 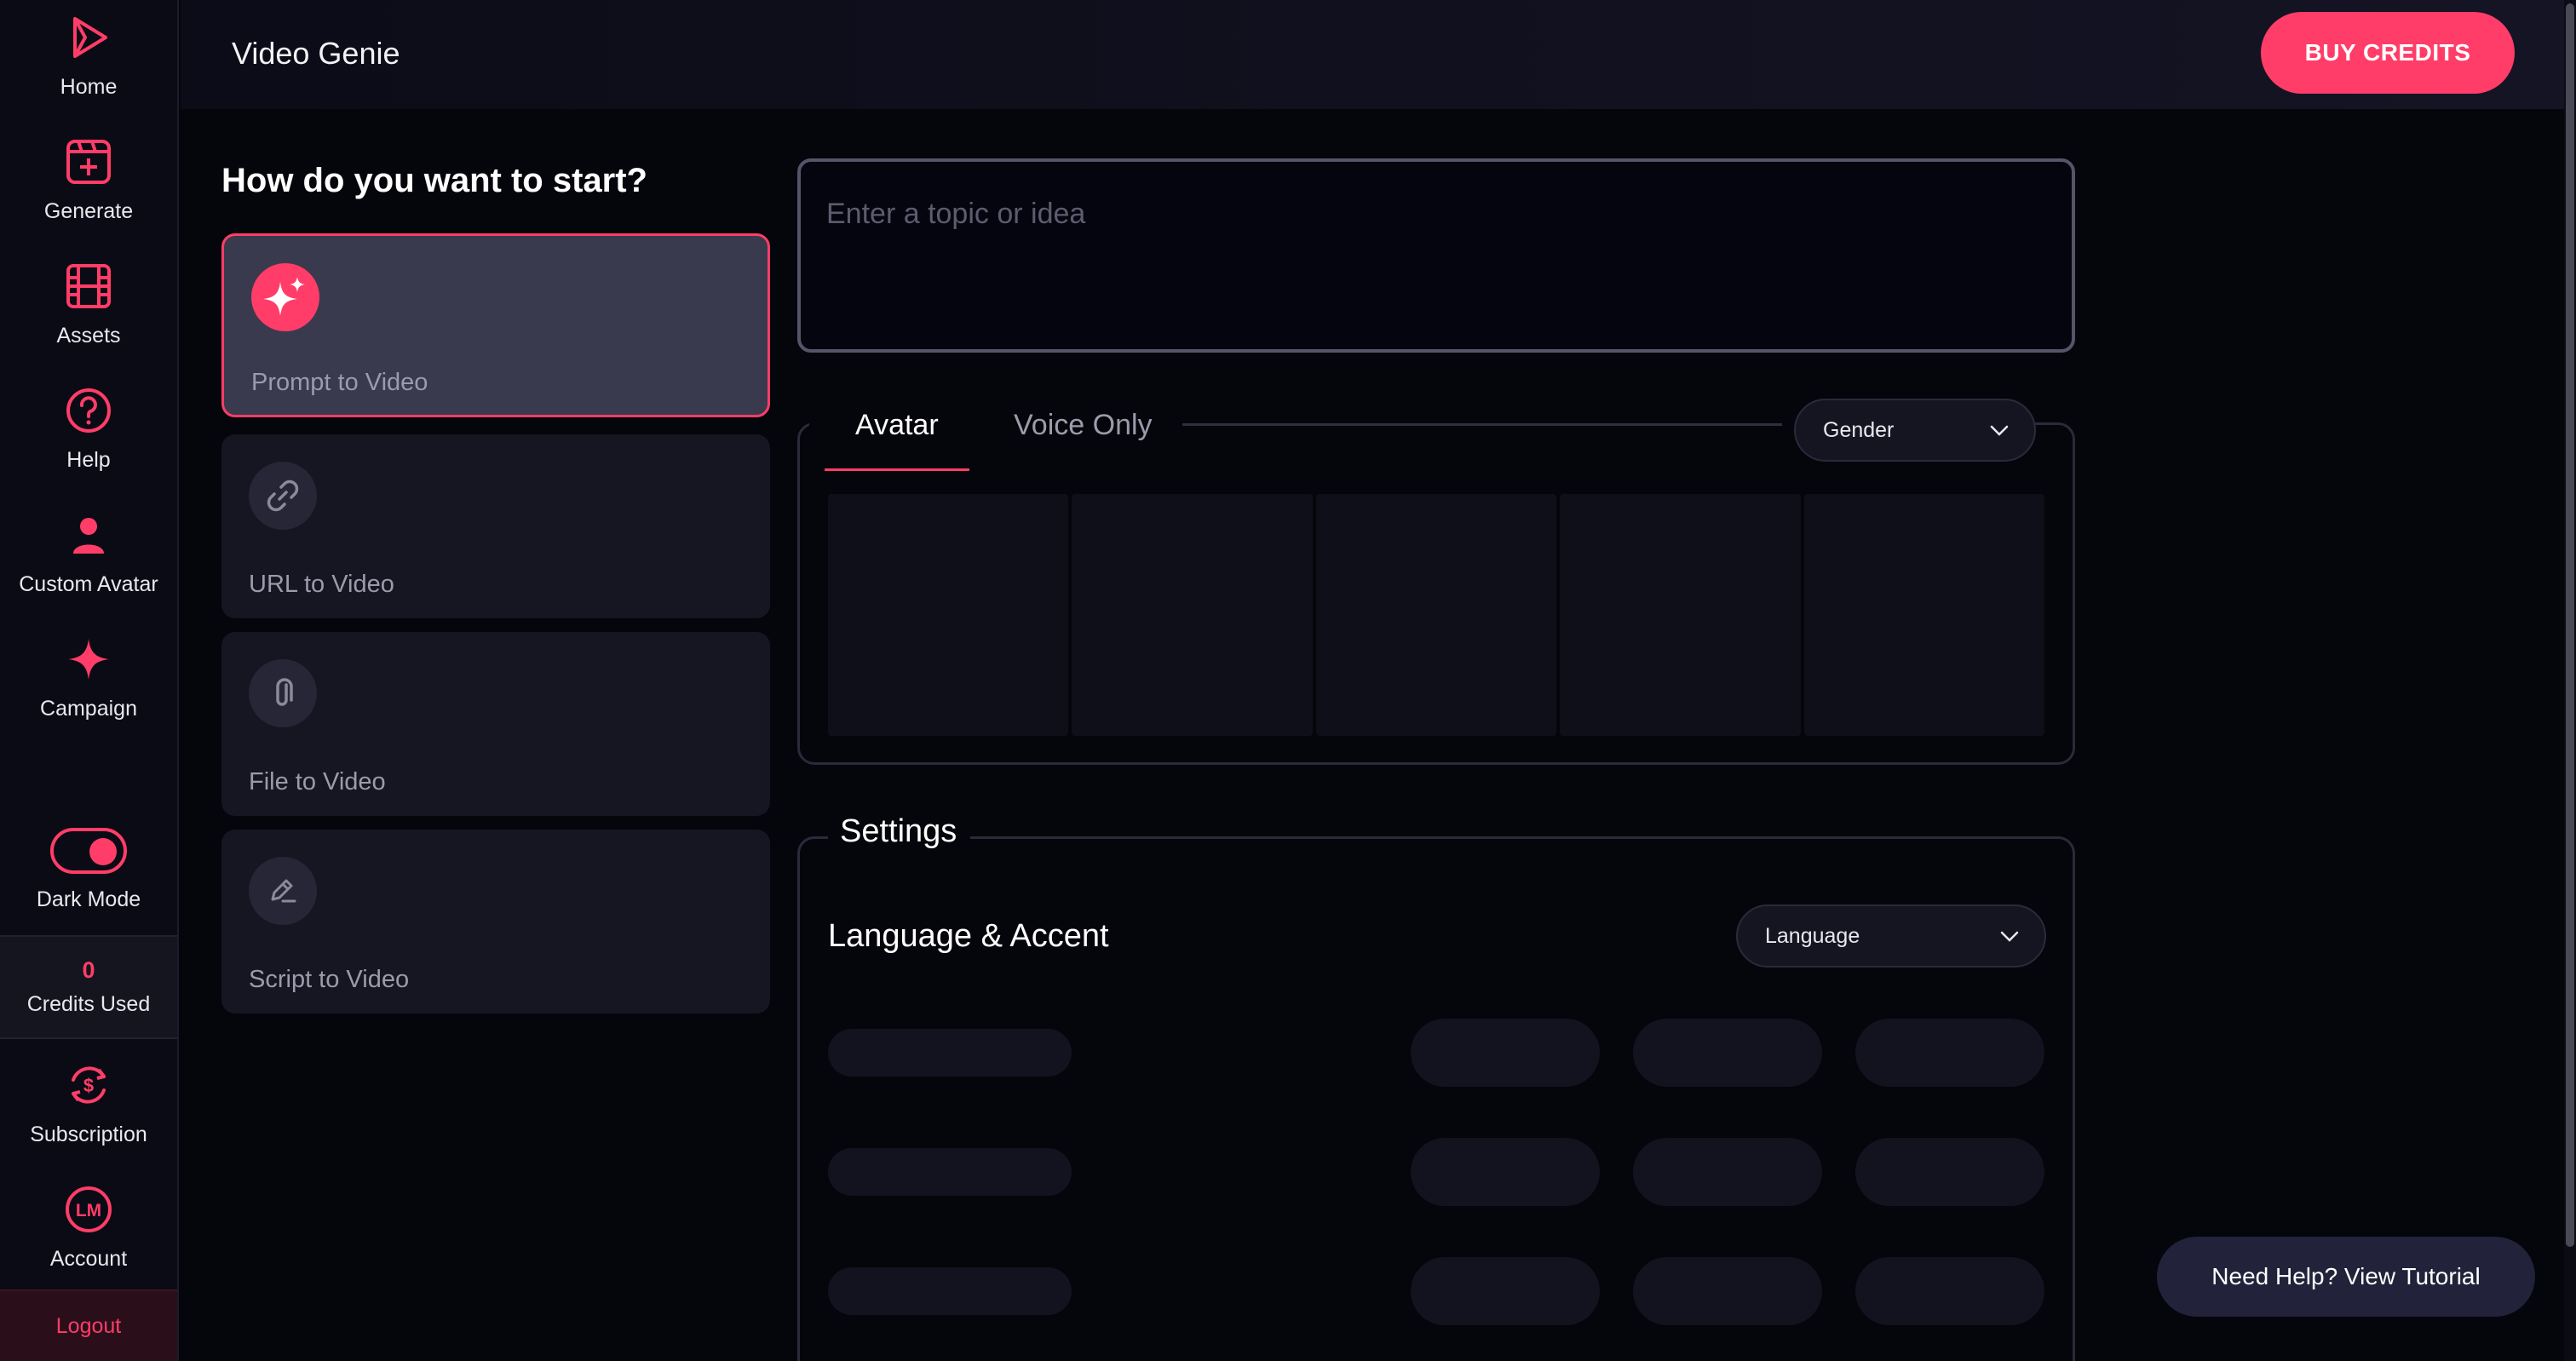 What do you see at coordinates (88, 320) in the screenshot?
I see `sidebar-item-assets: Assets` at bounding box center [88, 320].